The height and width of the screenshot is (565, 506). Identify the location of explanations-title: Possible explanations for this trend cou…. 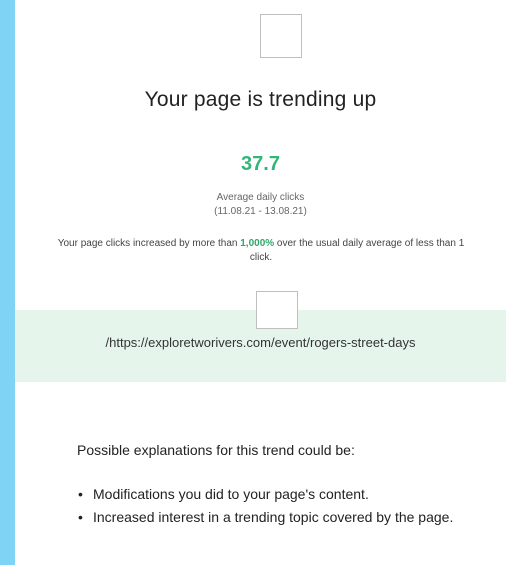
(216, 450).